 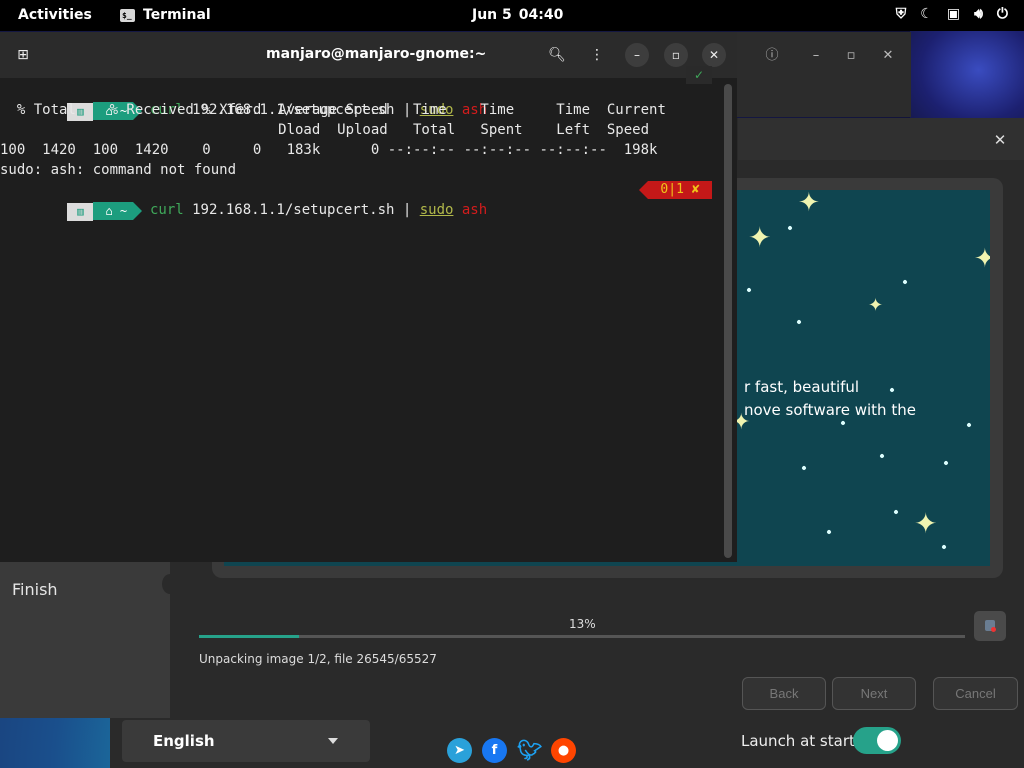 I want to click on terminal-headerbar: ⊞ manjaro@manjaro-gnome:~ 🔍︎ ⋮ – ▫ ✕, so click(x=368, y=55).